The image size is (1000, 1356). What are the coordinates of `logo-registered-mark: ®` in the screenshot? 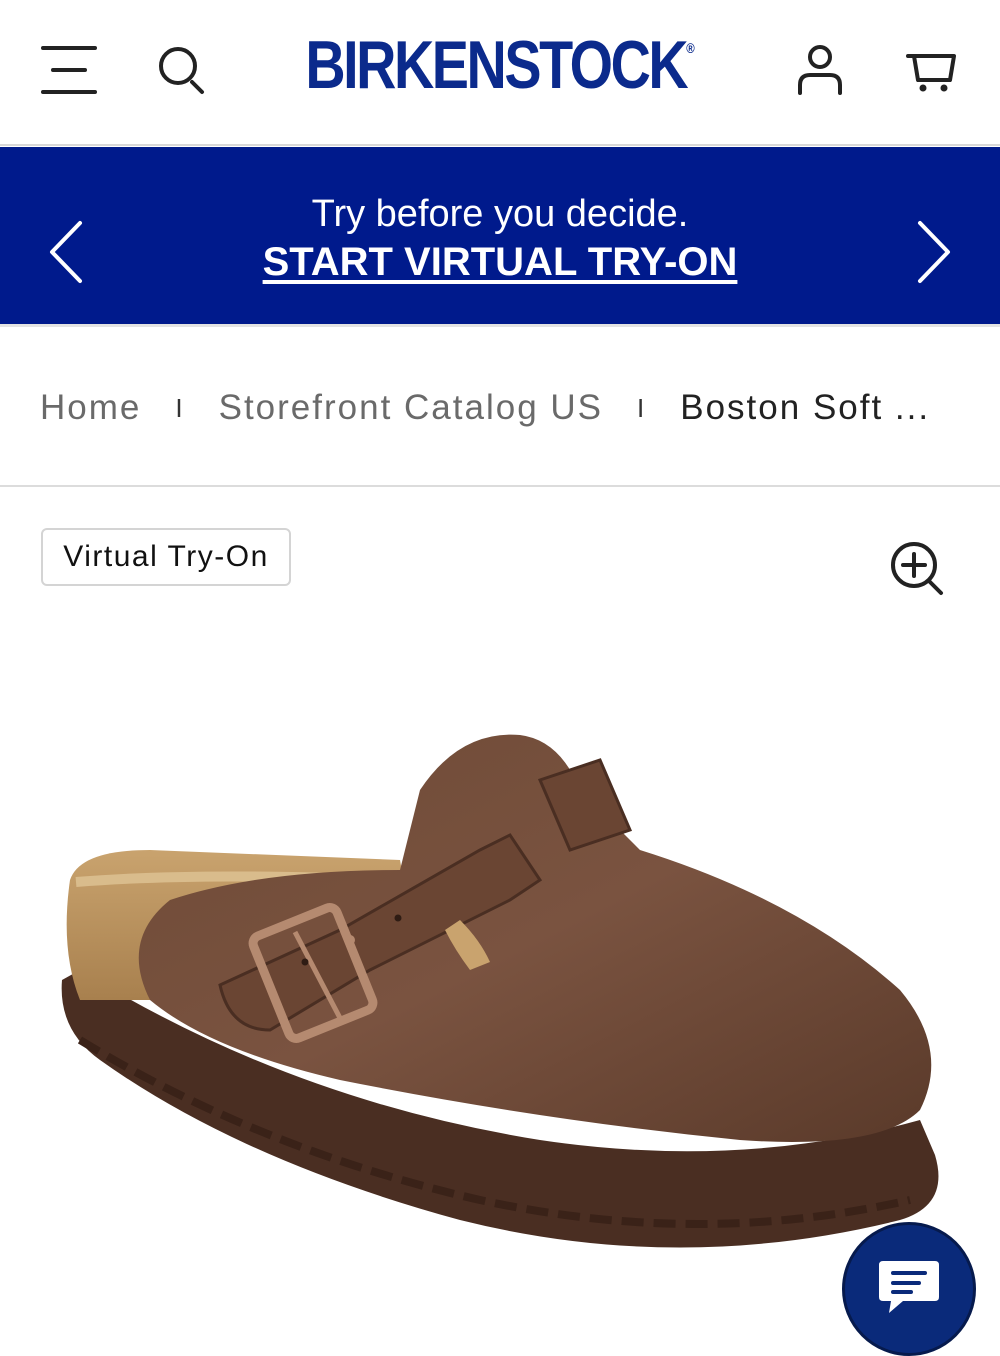 It's located at (690, 48).